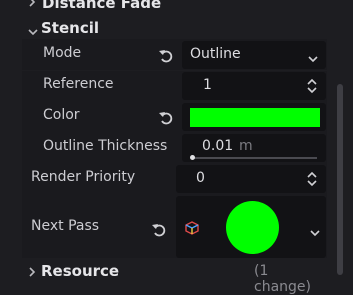 This screenshot has width=353, height=295. I want to click on section-label: Distance Fade, so click(102, 6).